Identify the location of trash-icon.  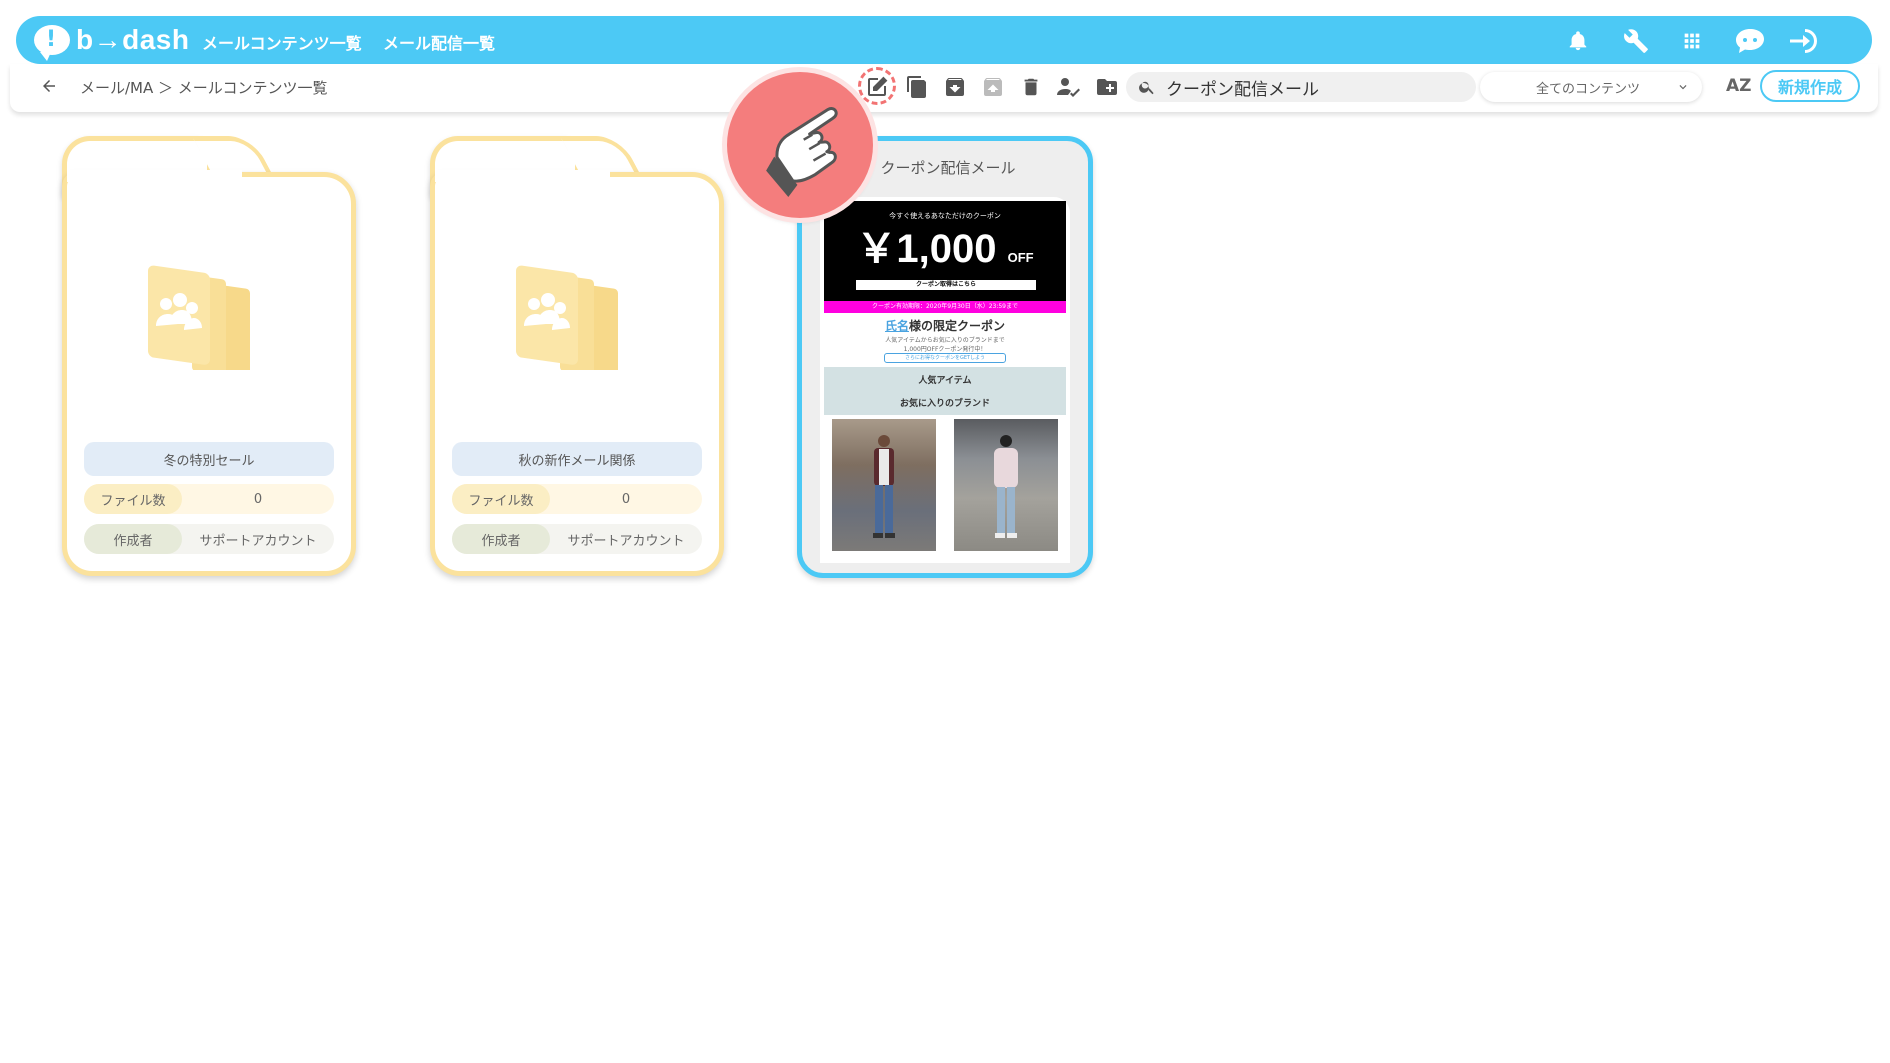
(1031, 87).